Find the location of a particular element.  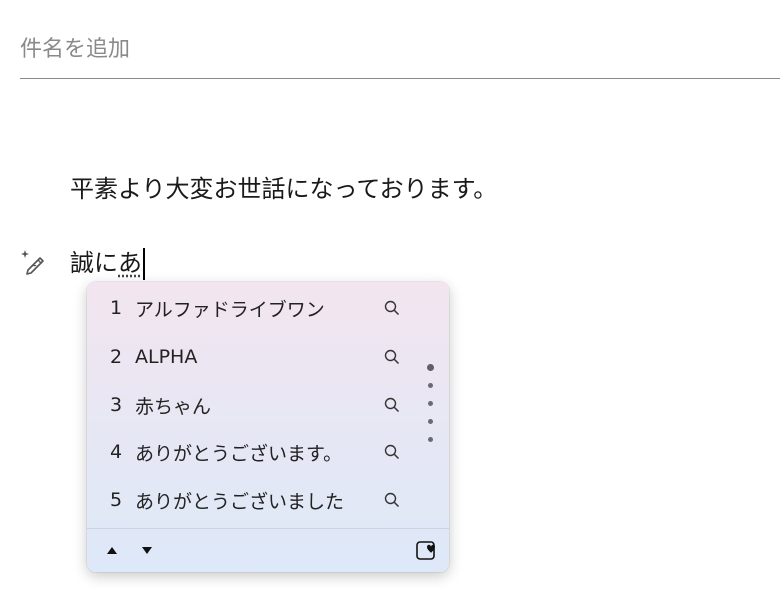

ime-panel-footer is located at coordinates (268, 550).